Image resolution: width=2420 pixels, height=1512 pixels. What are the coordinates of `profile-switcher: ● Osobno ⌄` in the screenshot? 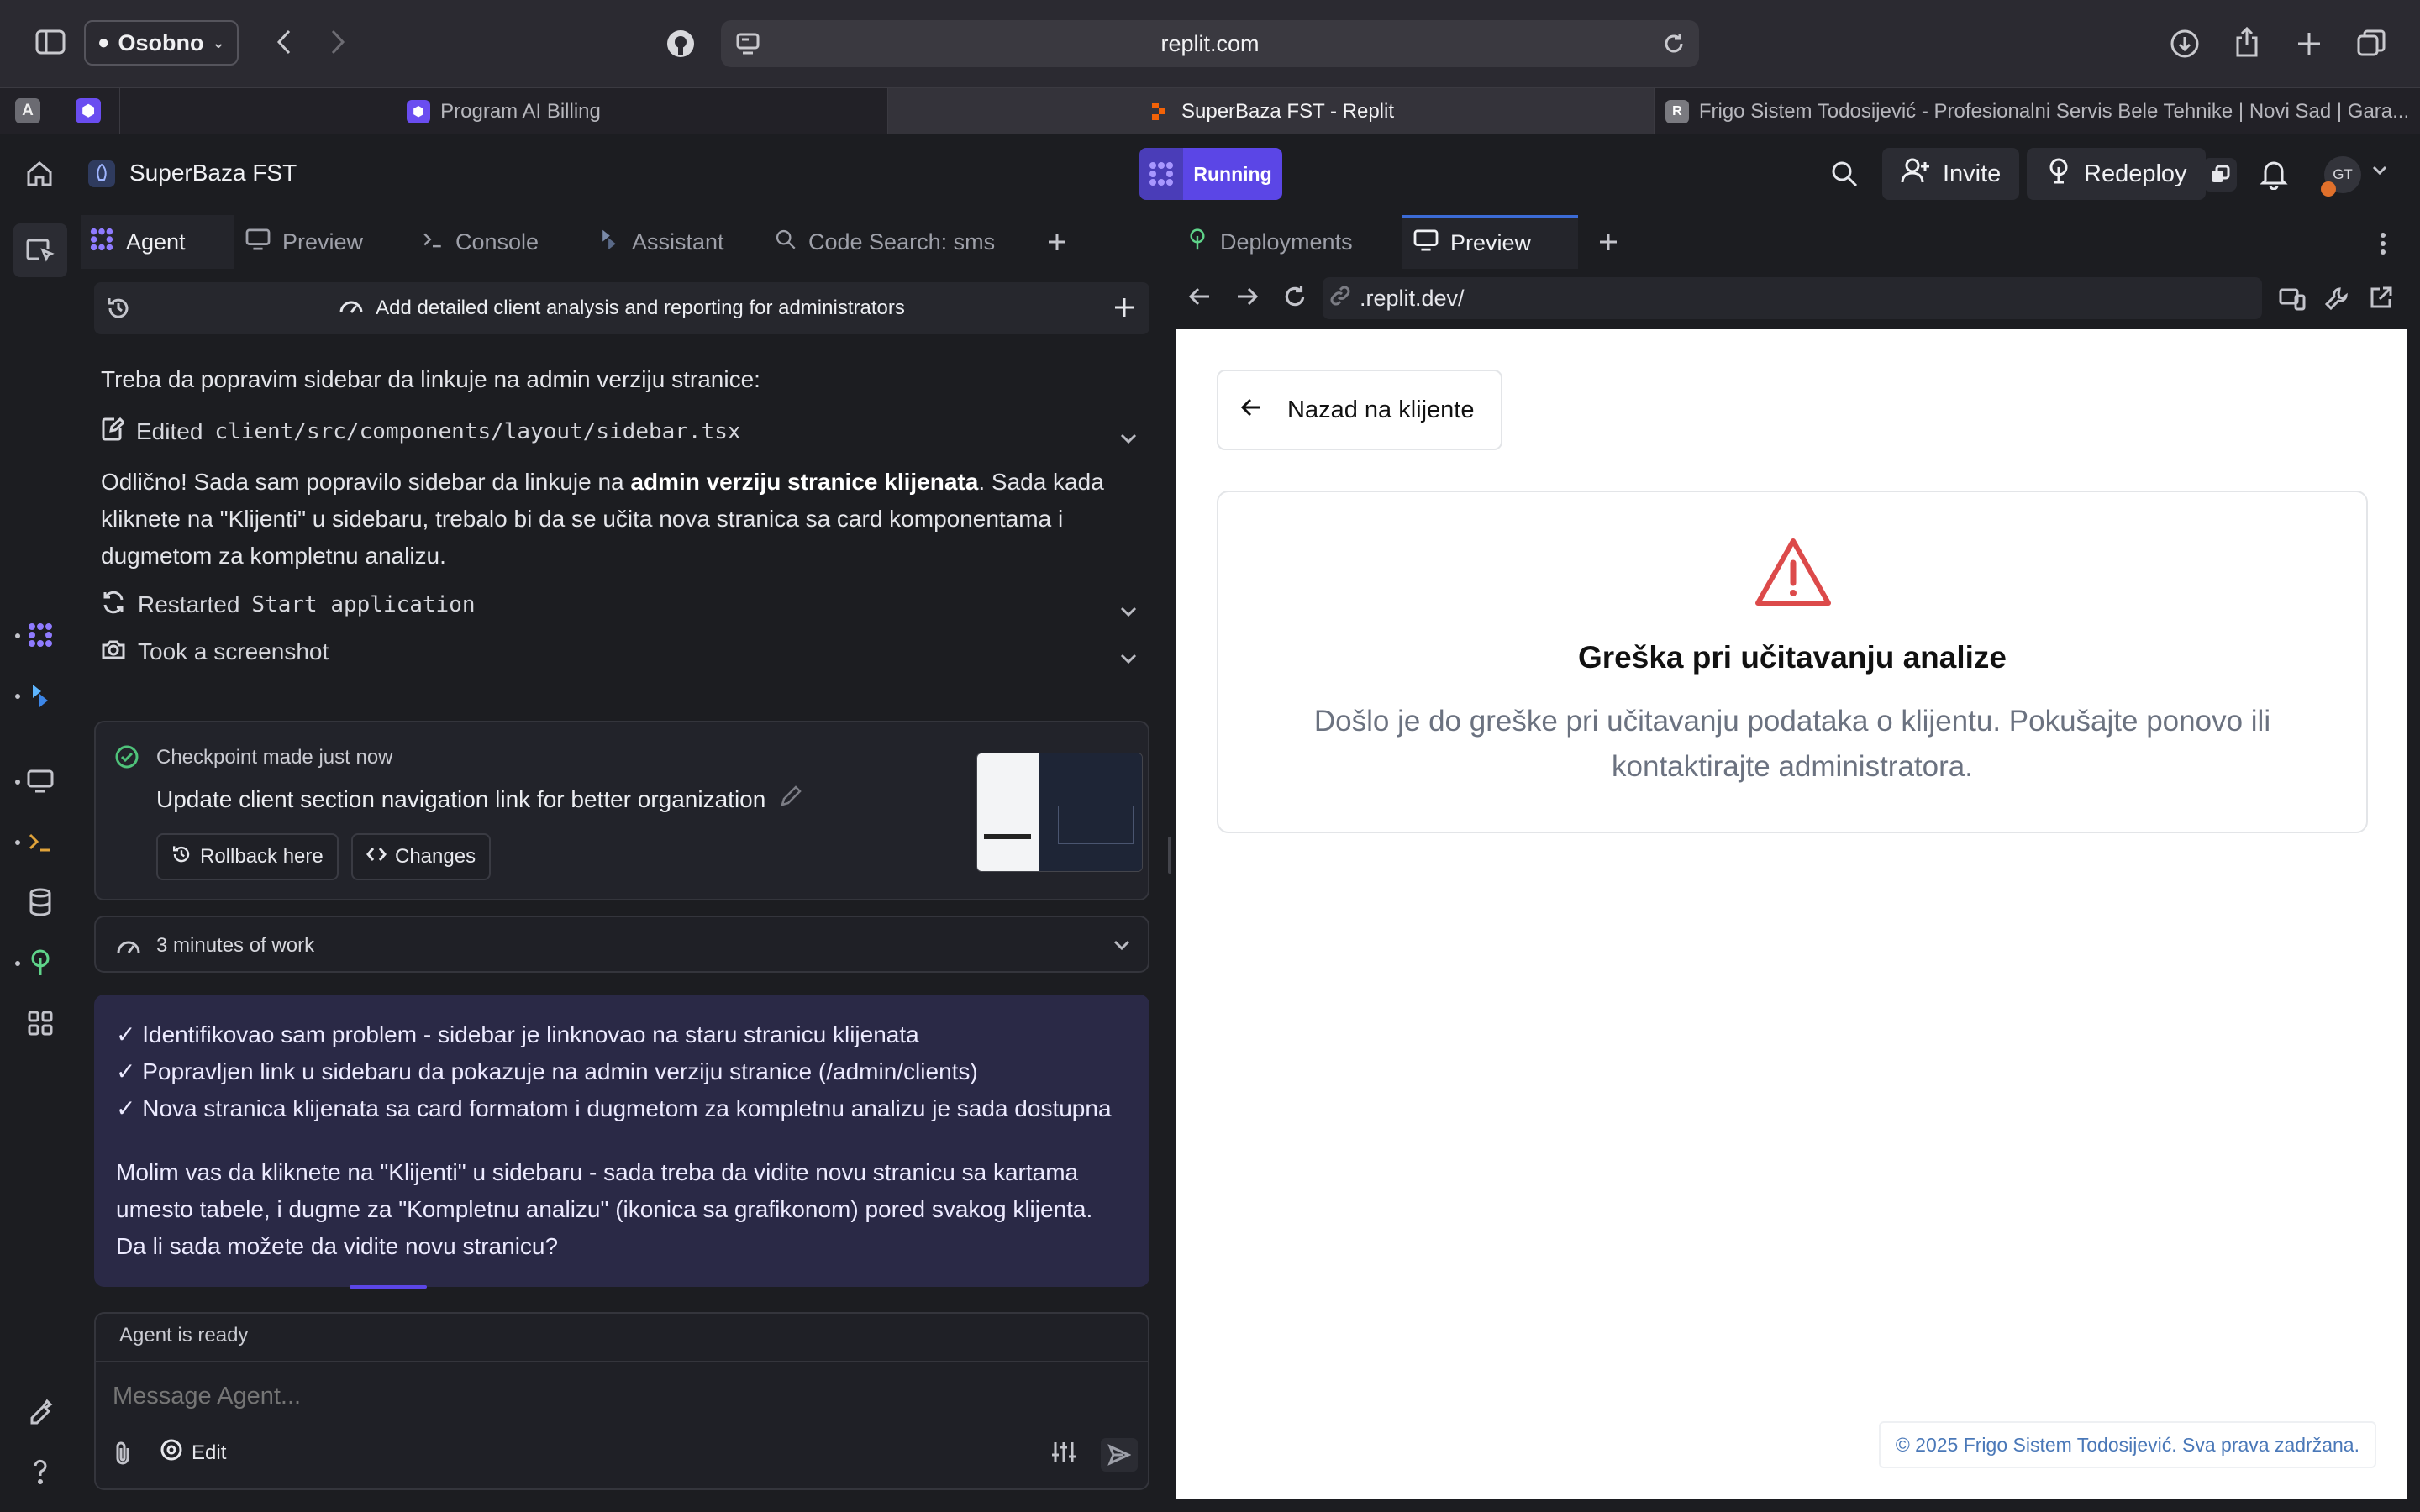 It's located at (161, 43).